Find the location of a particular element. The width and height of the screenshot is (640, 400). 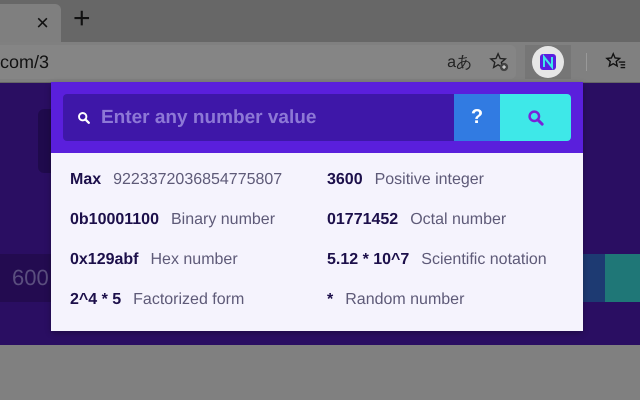

star-add-icon is located at coordinates (499, 62).